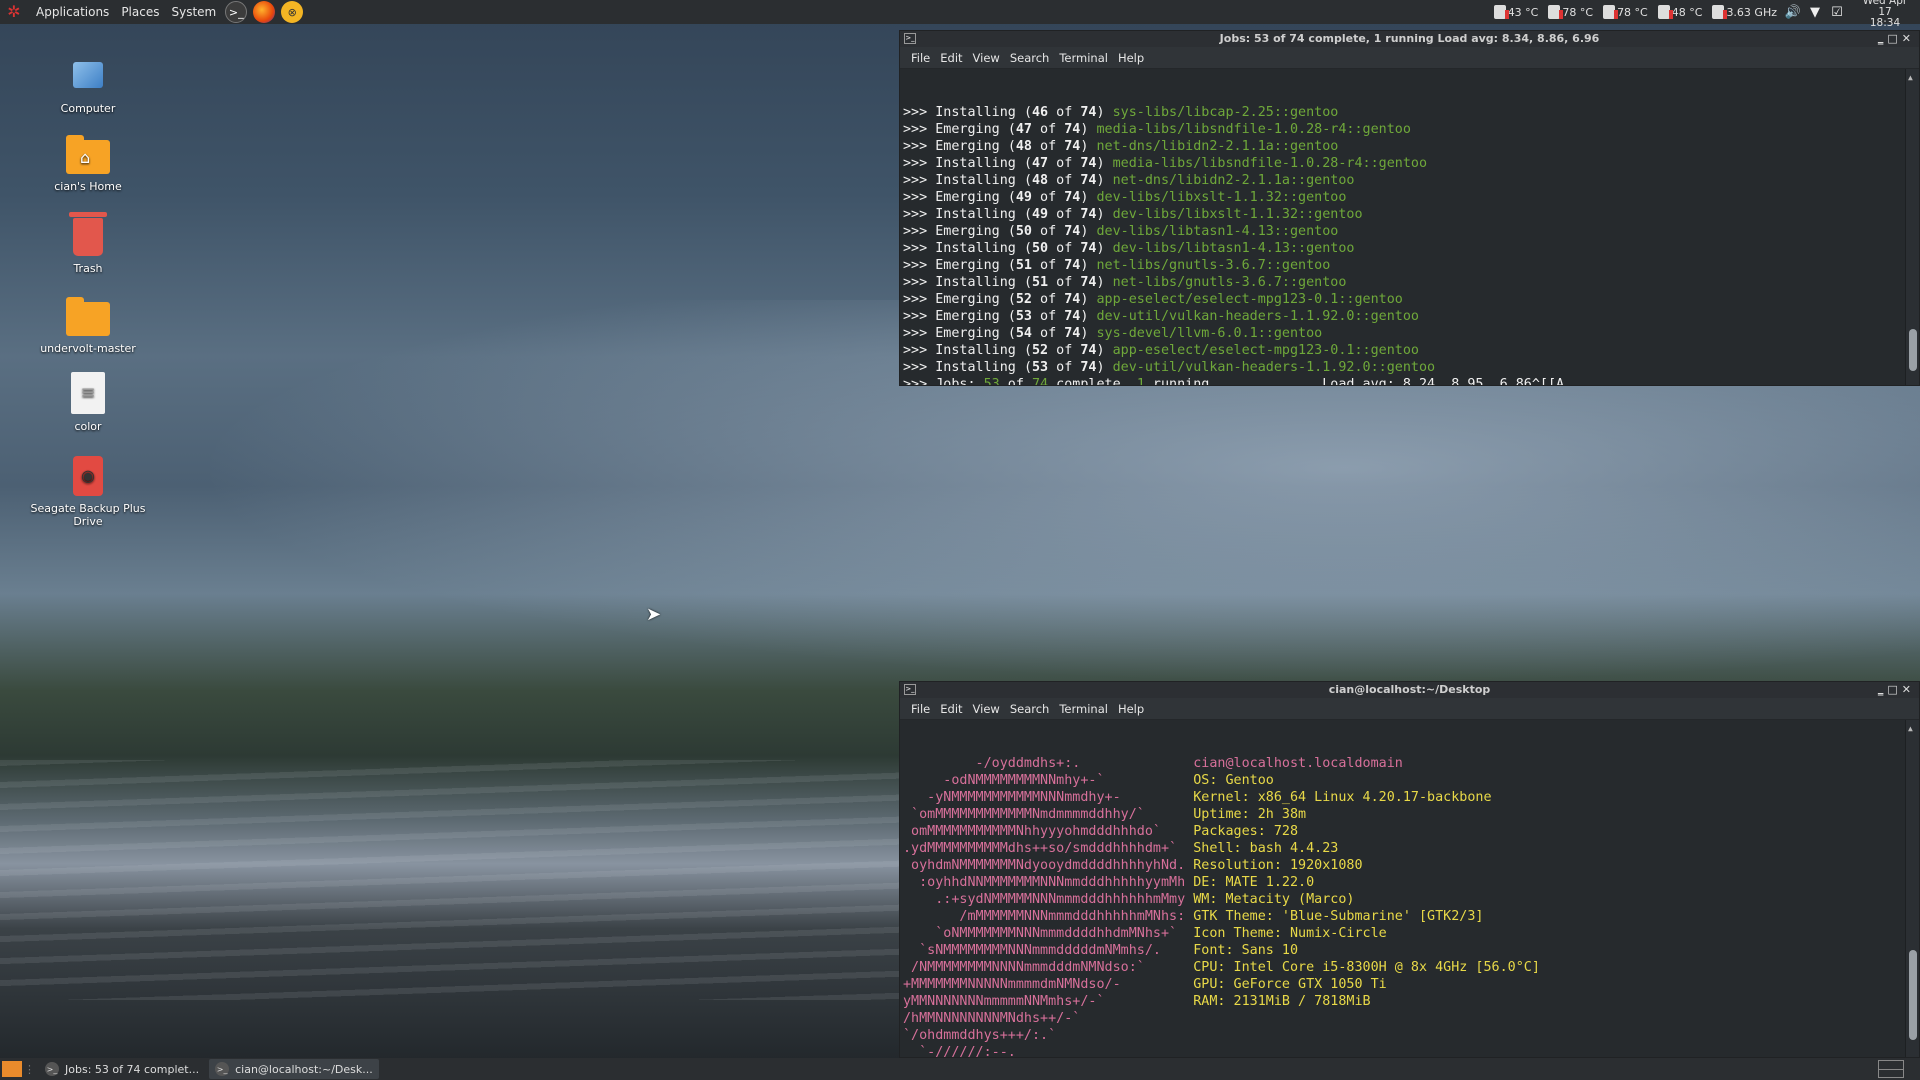  I want to click on clock: Wed Apr 17 18:34, so click(1885, 14).